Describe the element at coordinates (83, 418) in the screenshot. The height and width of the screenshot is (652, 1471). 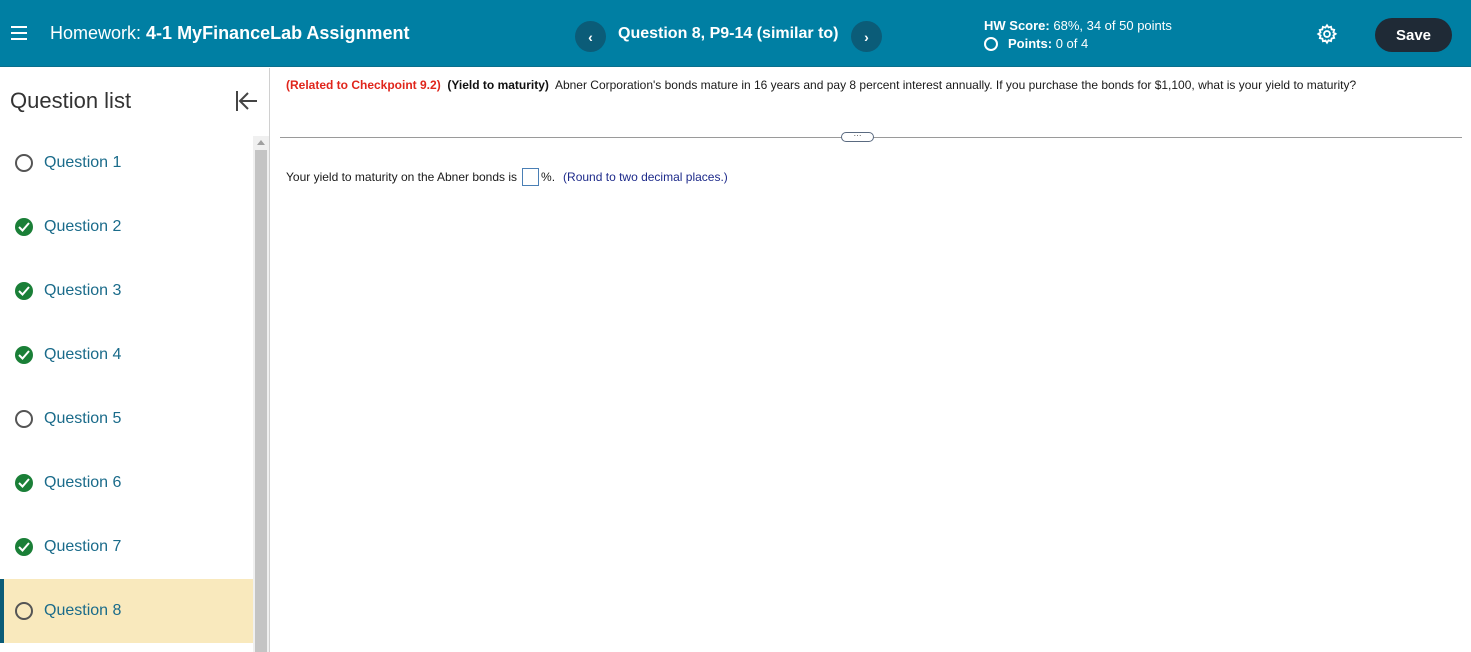
I see `question-item-label: Question 5` at that location.